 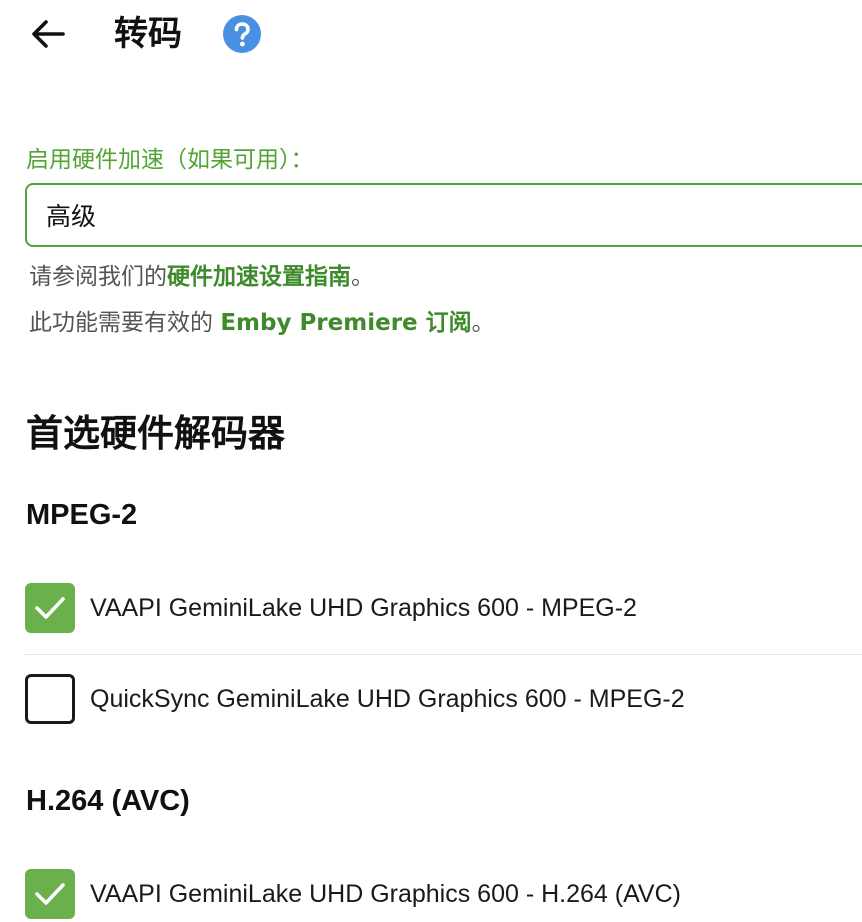 What do you see at coordinates (170, 160) in the screenshot?
I see `hw-accel-label: 启用硬件加速（如果可用）：` at bounding box center [170, 160].